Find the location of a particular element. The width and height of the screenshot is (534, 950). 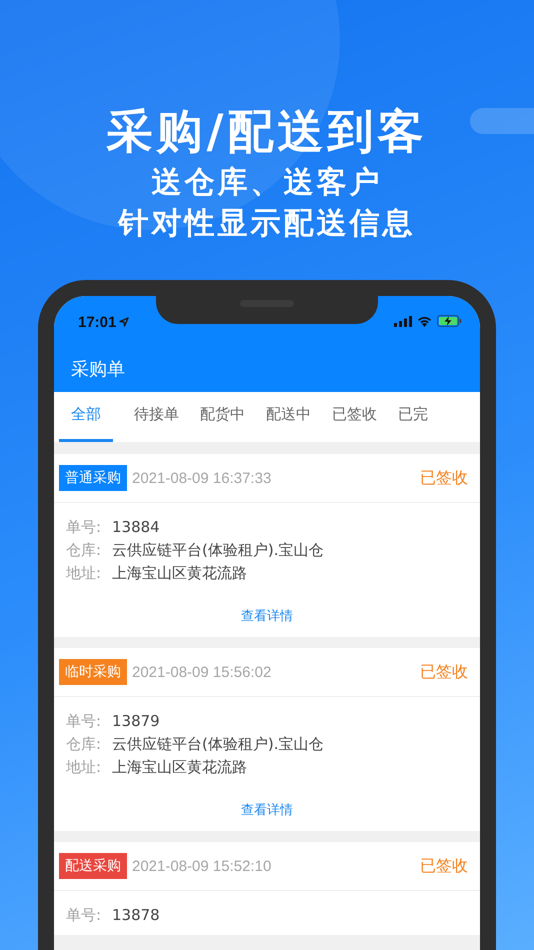

order-datetime: 2021-08-09 15:52:10 is located at coordinates (202, 866).